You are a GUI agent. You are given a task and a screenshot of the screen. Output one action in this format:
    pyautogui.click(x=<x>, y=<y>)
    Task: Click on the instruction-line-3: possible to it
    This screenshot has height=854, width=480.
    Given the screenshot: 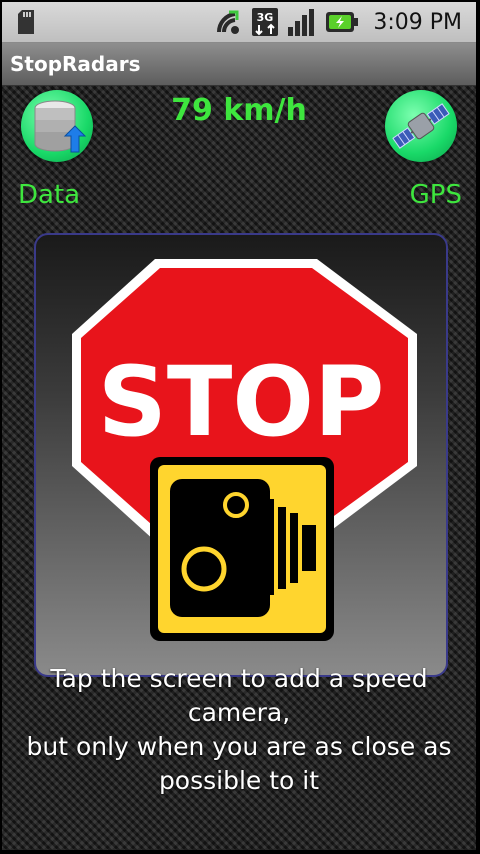 What is the action you would take?
    pyautogui.click(x=239, y=780)
    